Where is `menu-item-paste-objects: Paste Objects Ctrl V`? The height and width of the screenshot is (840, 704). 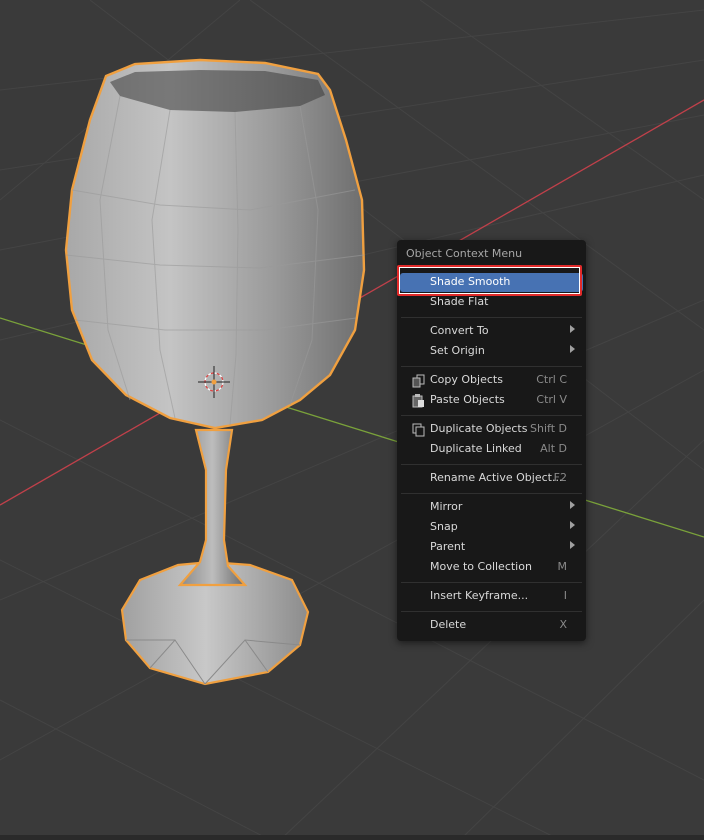 menu-item-paste-objects: Paste Objects Ctrl V is located at coordinates (491, 400).